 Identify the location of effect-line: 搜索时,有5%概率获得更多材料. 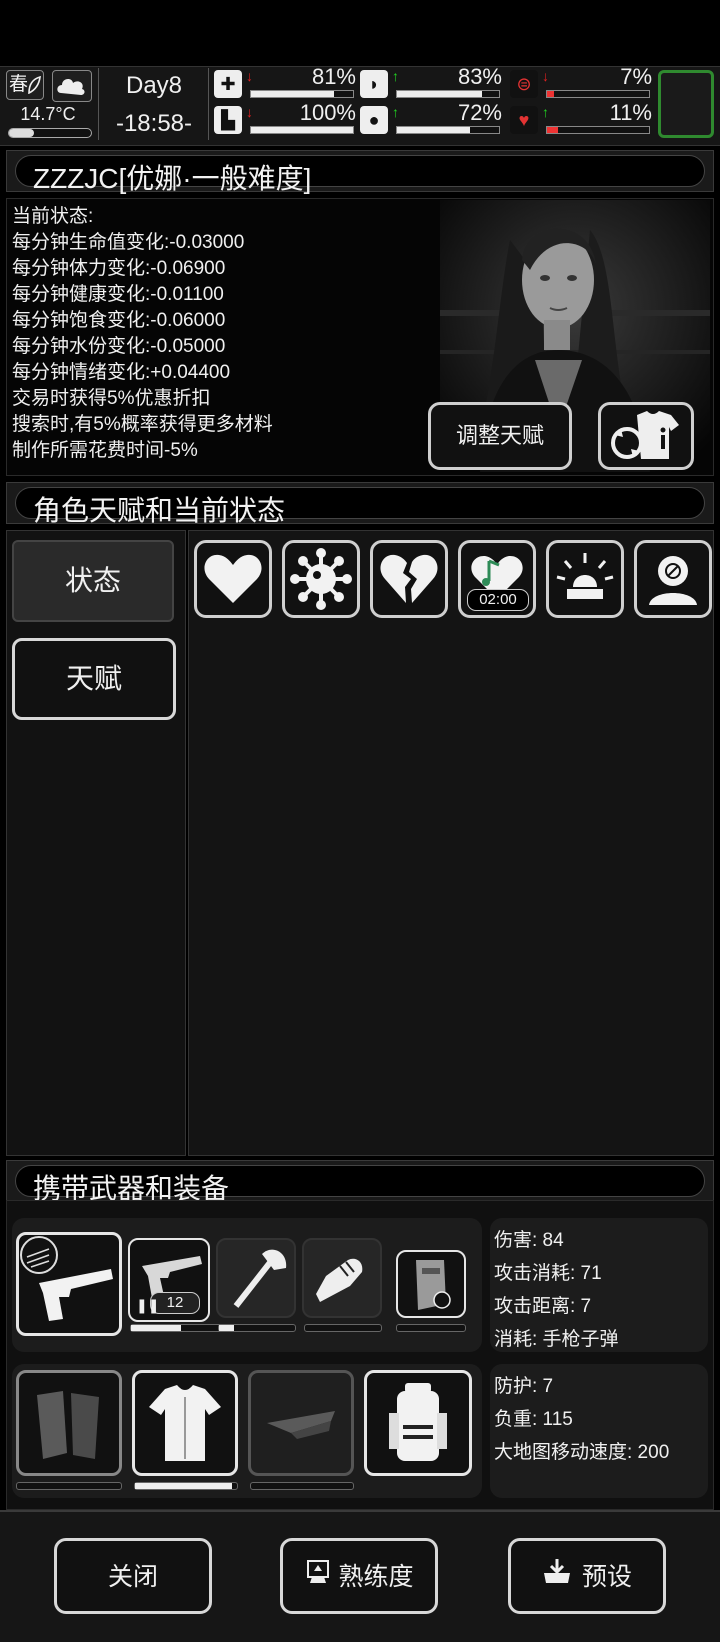
(142, 424).